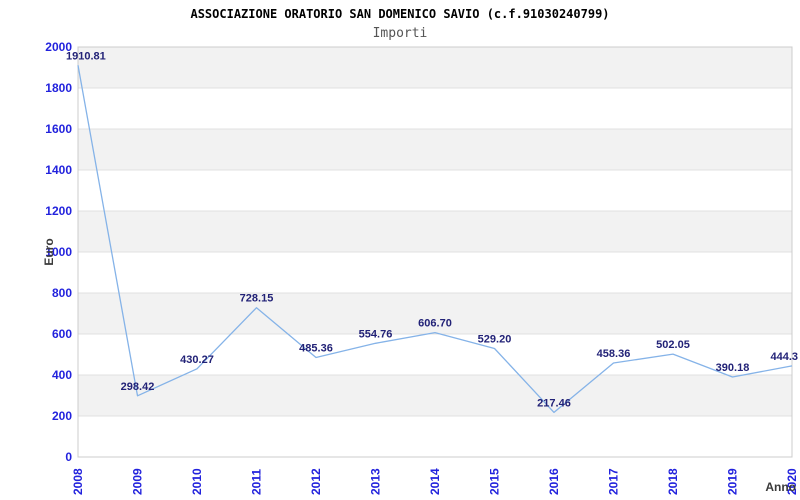 This screenshot has width=800, height=500. What do you see at coordinates (614, 354) in the screenshot?
I see `point-label: 458.36` at bounding box center [614, 354].